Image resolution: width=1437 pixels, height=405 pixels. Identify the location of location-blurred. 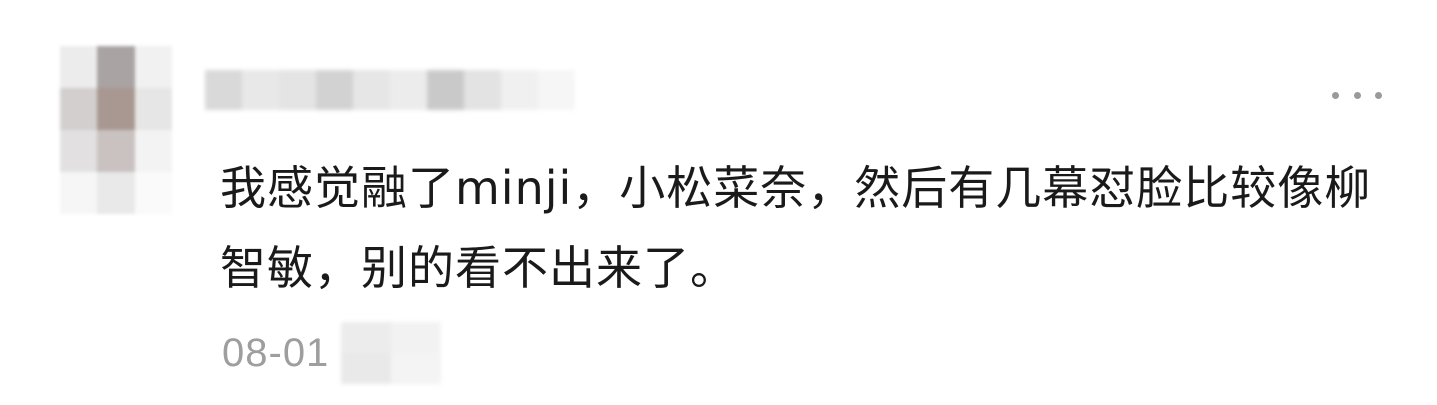
(391, 353).